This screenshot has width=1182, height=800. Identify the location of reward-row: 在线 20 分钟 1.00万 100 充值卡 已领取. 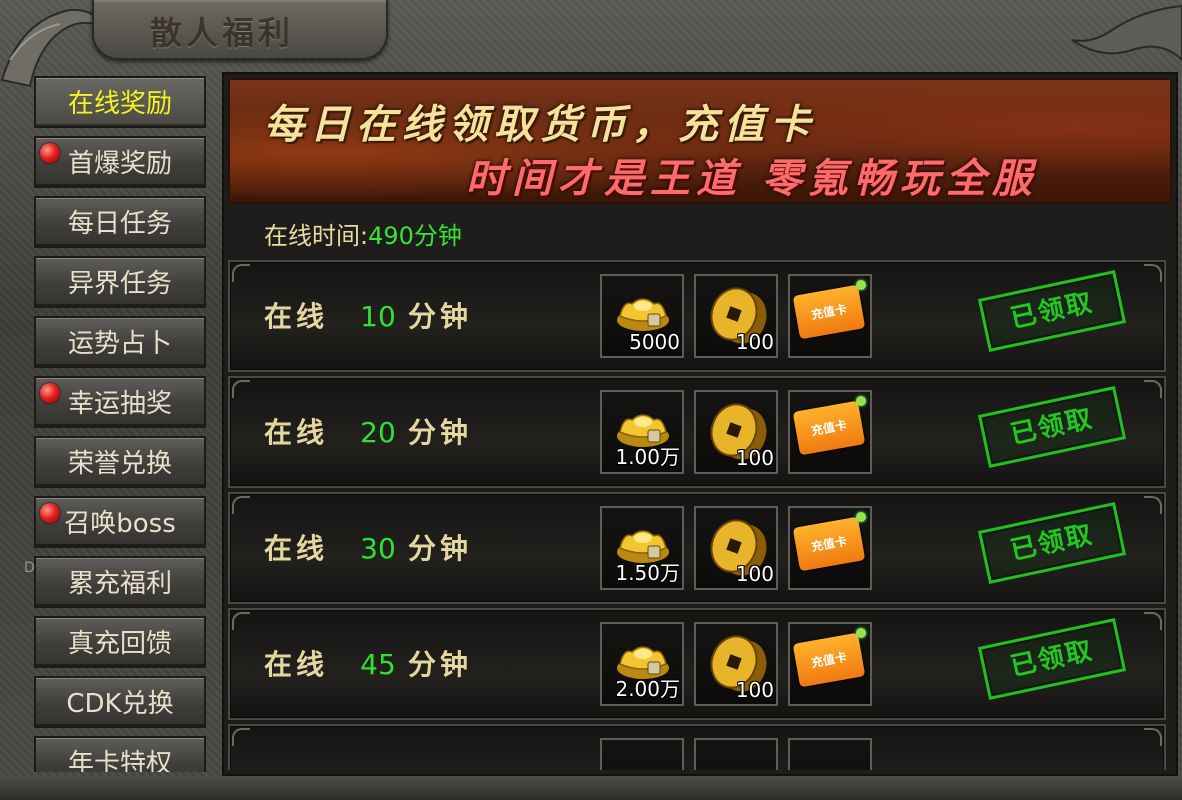
(697, 432).